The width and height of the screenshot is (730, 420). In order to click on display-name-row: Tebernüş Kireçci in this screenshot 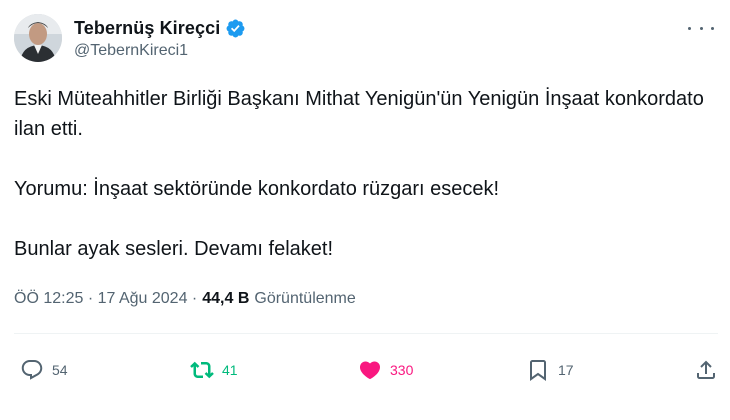, I will do `click(160, 28)`.